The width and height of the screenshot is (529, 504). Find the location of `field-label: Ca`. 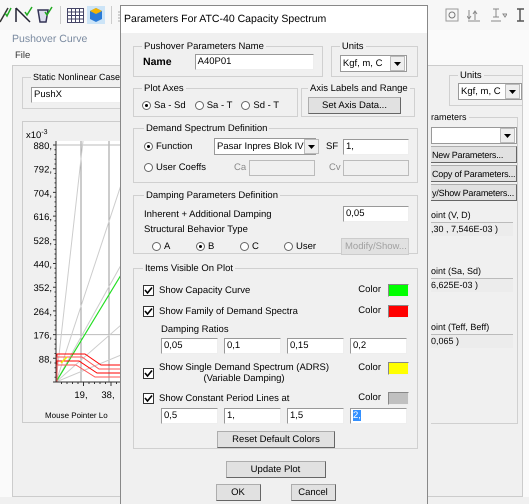

field-label: Ca is located at coordinates (241, 167).